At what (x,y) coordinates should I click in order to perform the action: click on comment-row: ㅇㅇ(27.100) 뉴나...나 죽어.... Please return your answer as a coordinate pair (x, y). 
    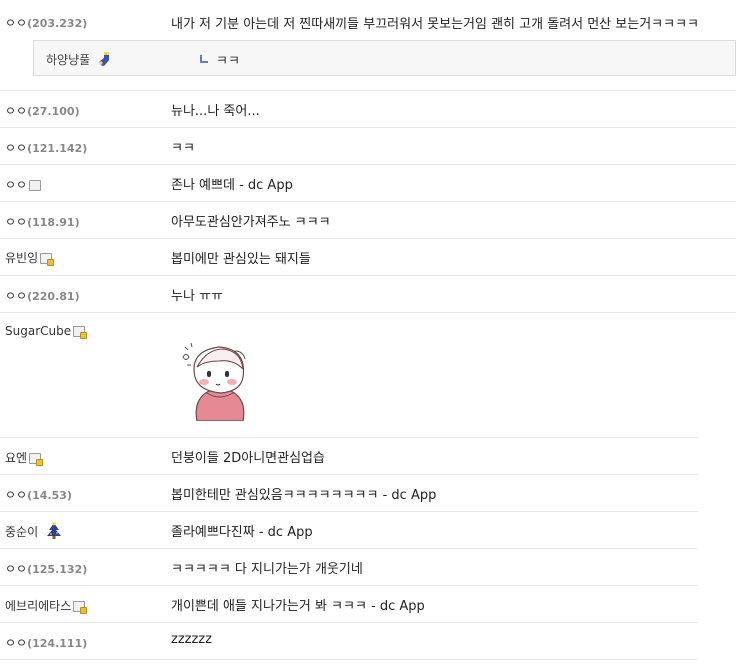
    Looking at the image, I should click on (368, 109).